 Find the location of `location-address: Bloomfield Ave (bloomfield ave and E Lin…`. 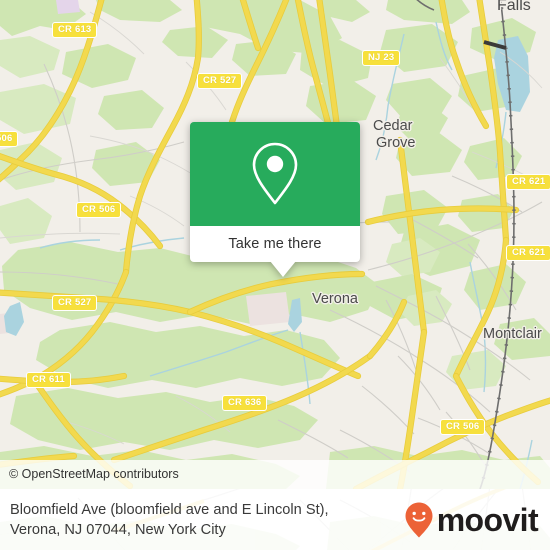

location-address: Bloomfield Ave (bloomfield ave and E Lin… is located at coordinates (169, 520).